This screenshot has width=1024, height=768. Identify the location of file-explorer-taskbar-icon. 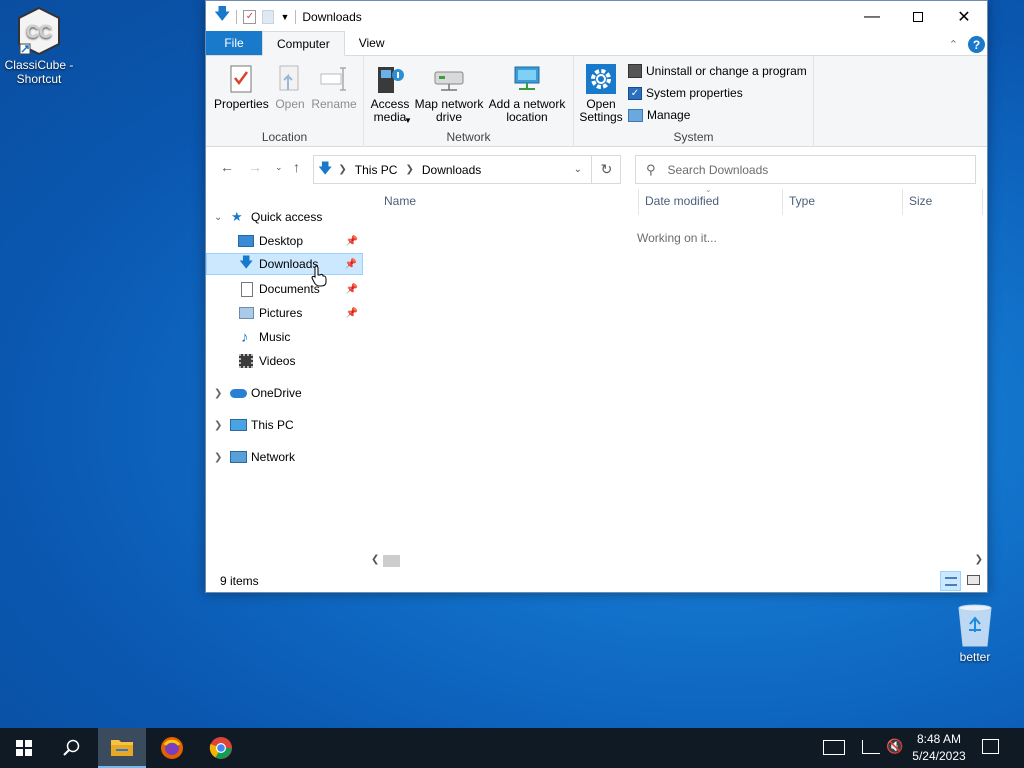
(122, 748).